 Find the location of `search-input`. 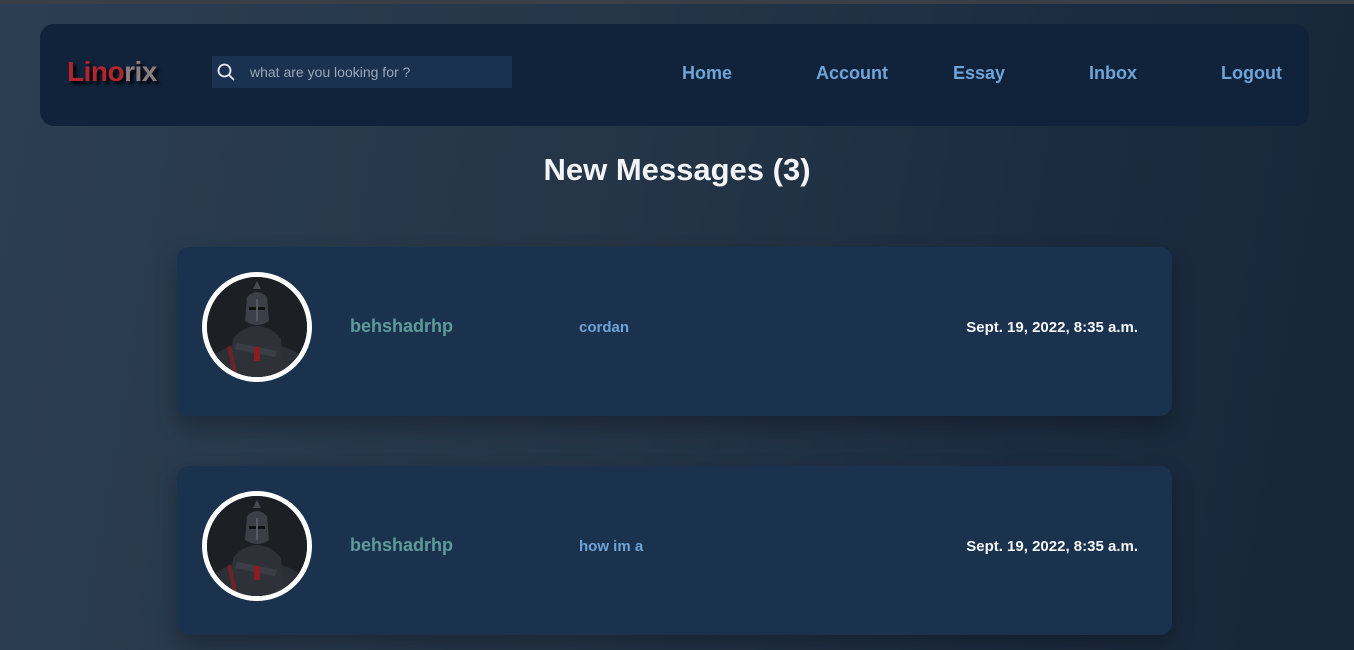

search-input is located at coordinates (375, 72).